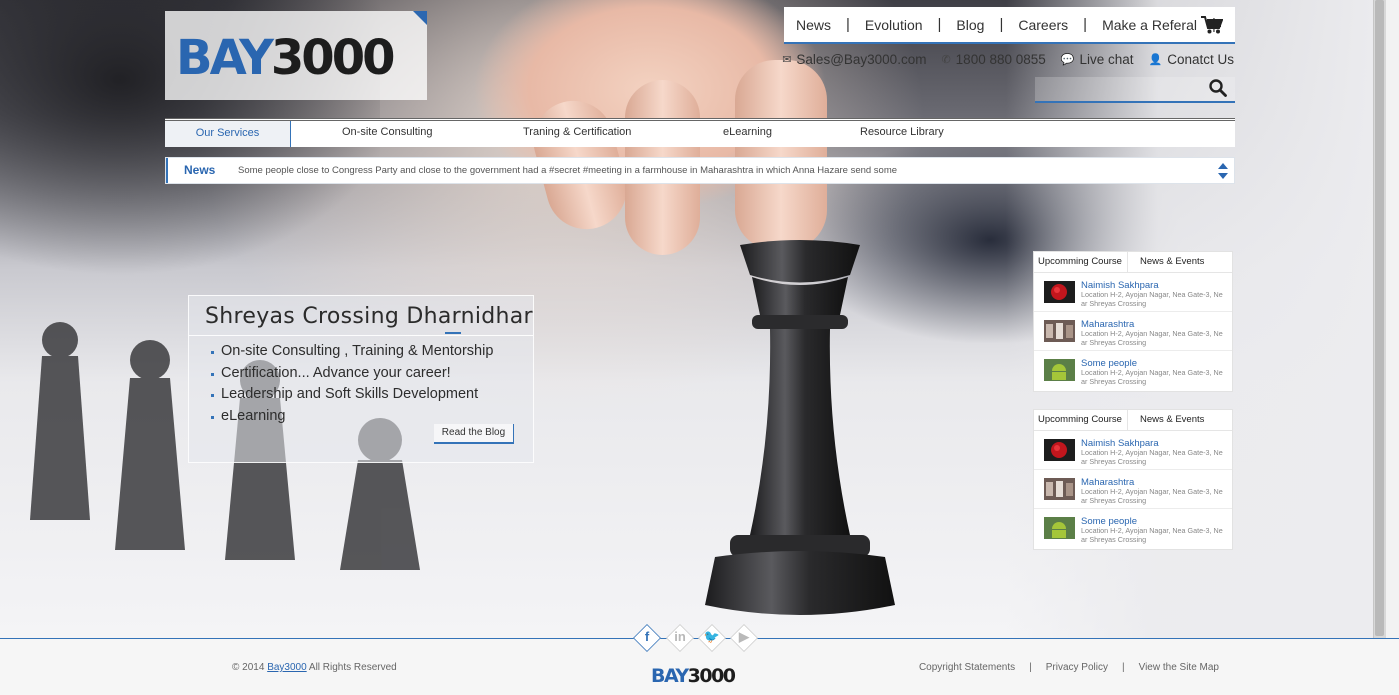 The image size is (1399, 695). What do you see at coordinates (1043, 25) in the screenshot?
I see `nav-careers: Careers` at bounding box center [1043, 25].